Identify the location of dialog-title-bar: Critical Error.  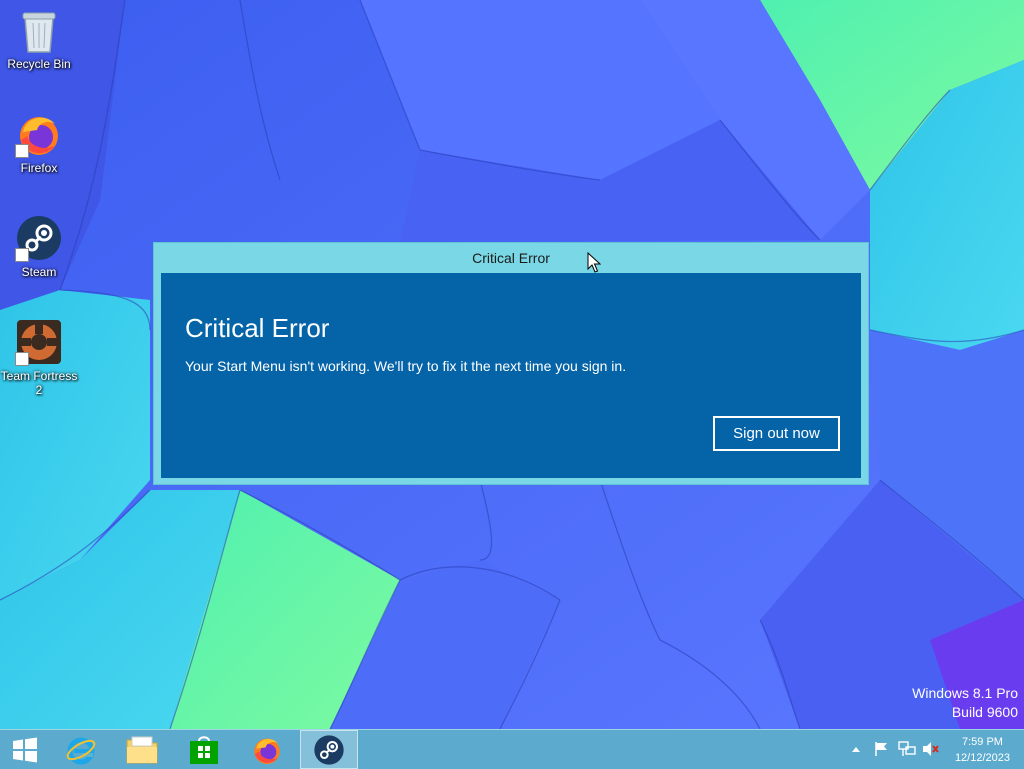
(511, 258).